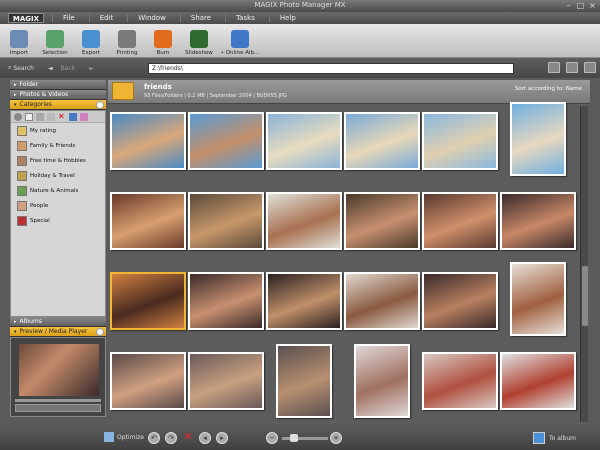  What do you see at coordinates (58, 145) in the screenshot?
I see `category-item: Family & Friends` at bounding box center [58, 145].